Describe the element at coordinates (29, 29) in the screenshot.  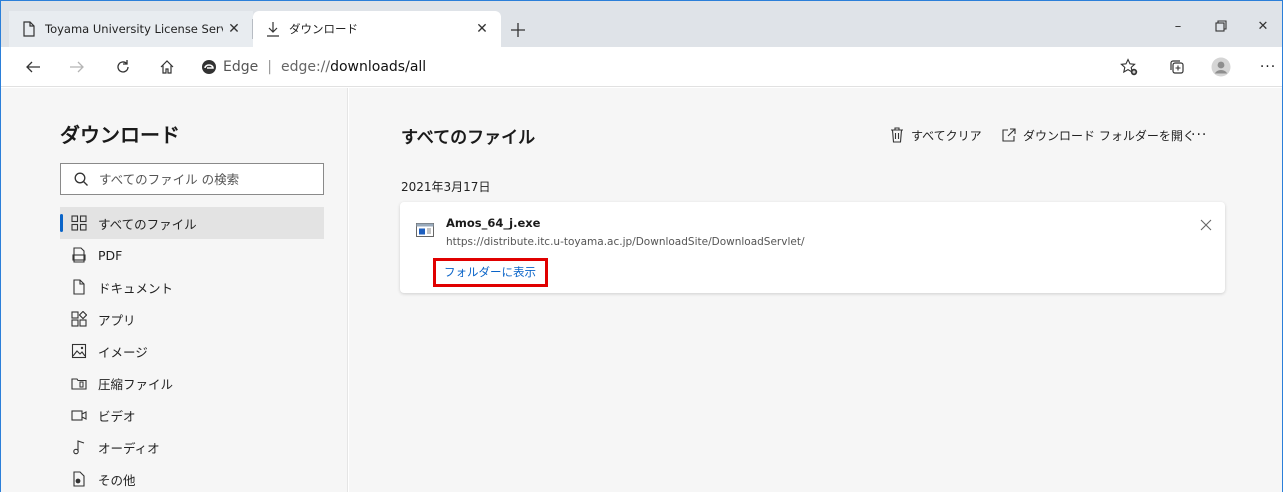
I see `page-icon` at that location.